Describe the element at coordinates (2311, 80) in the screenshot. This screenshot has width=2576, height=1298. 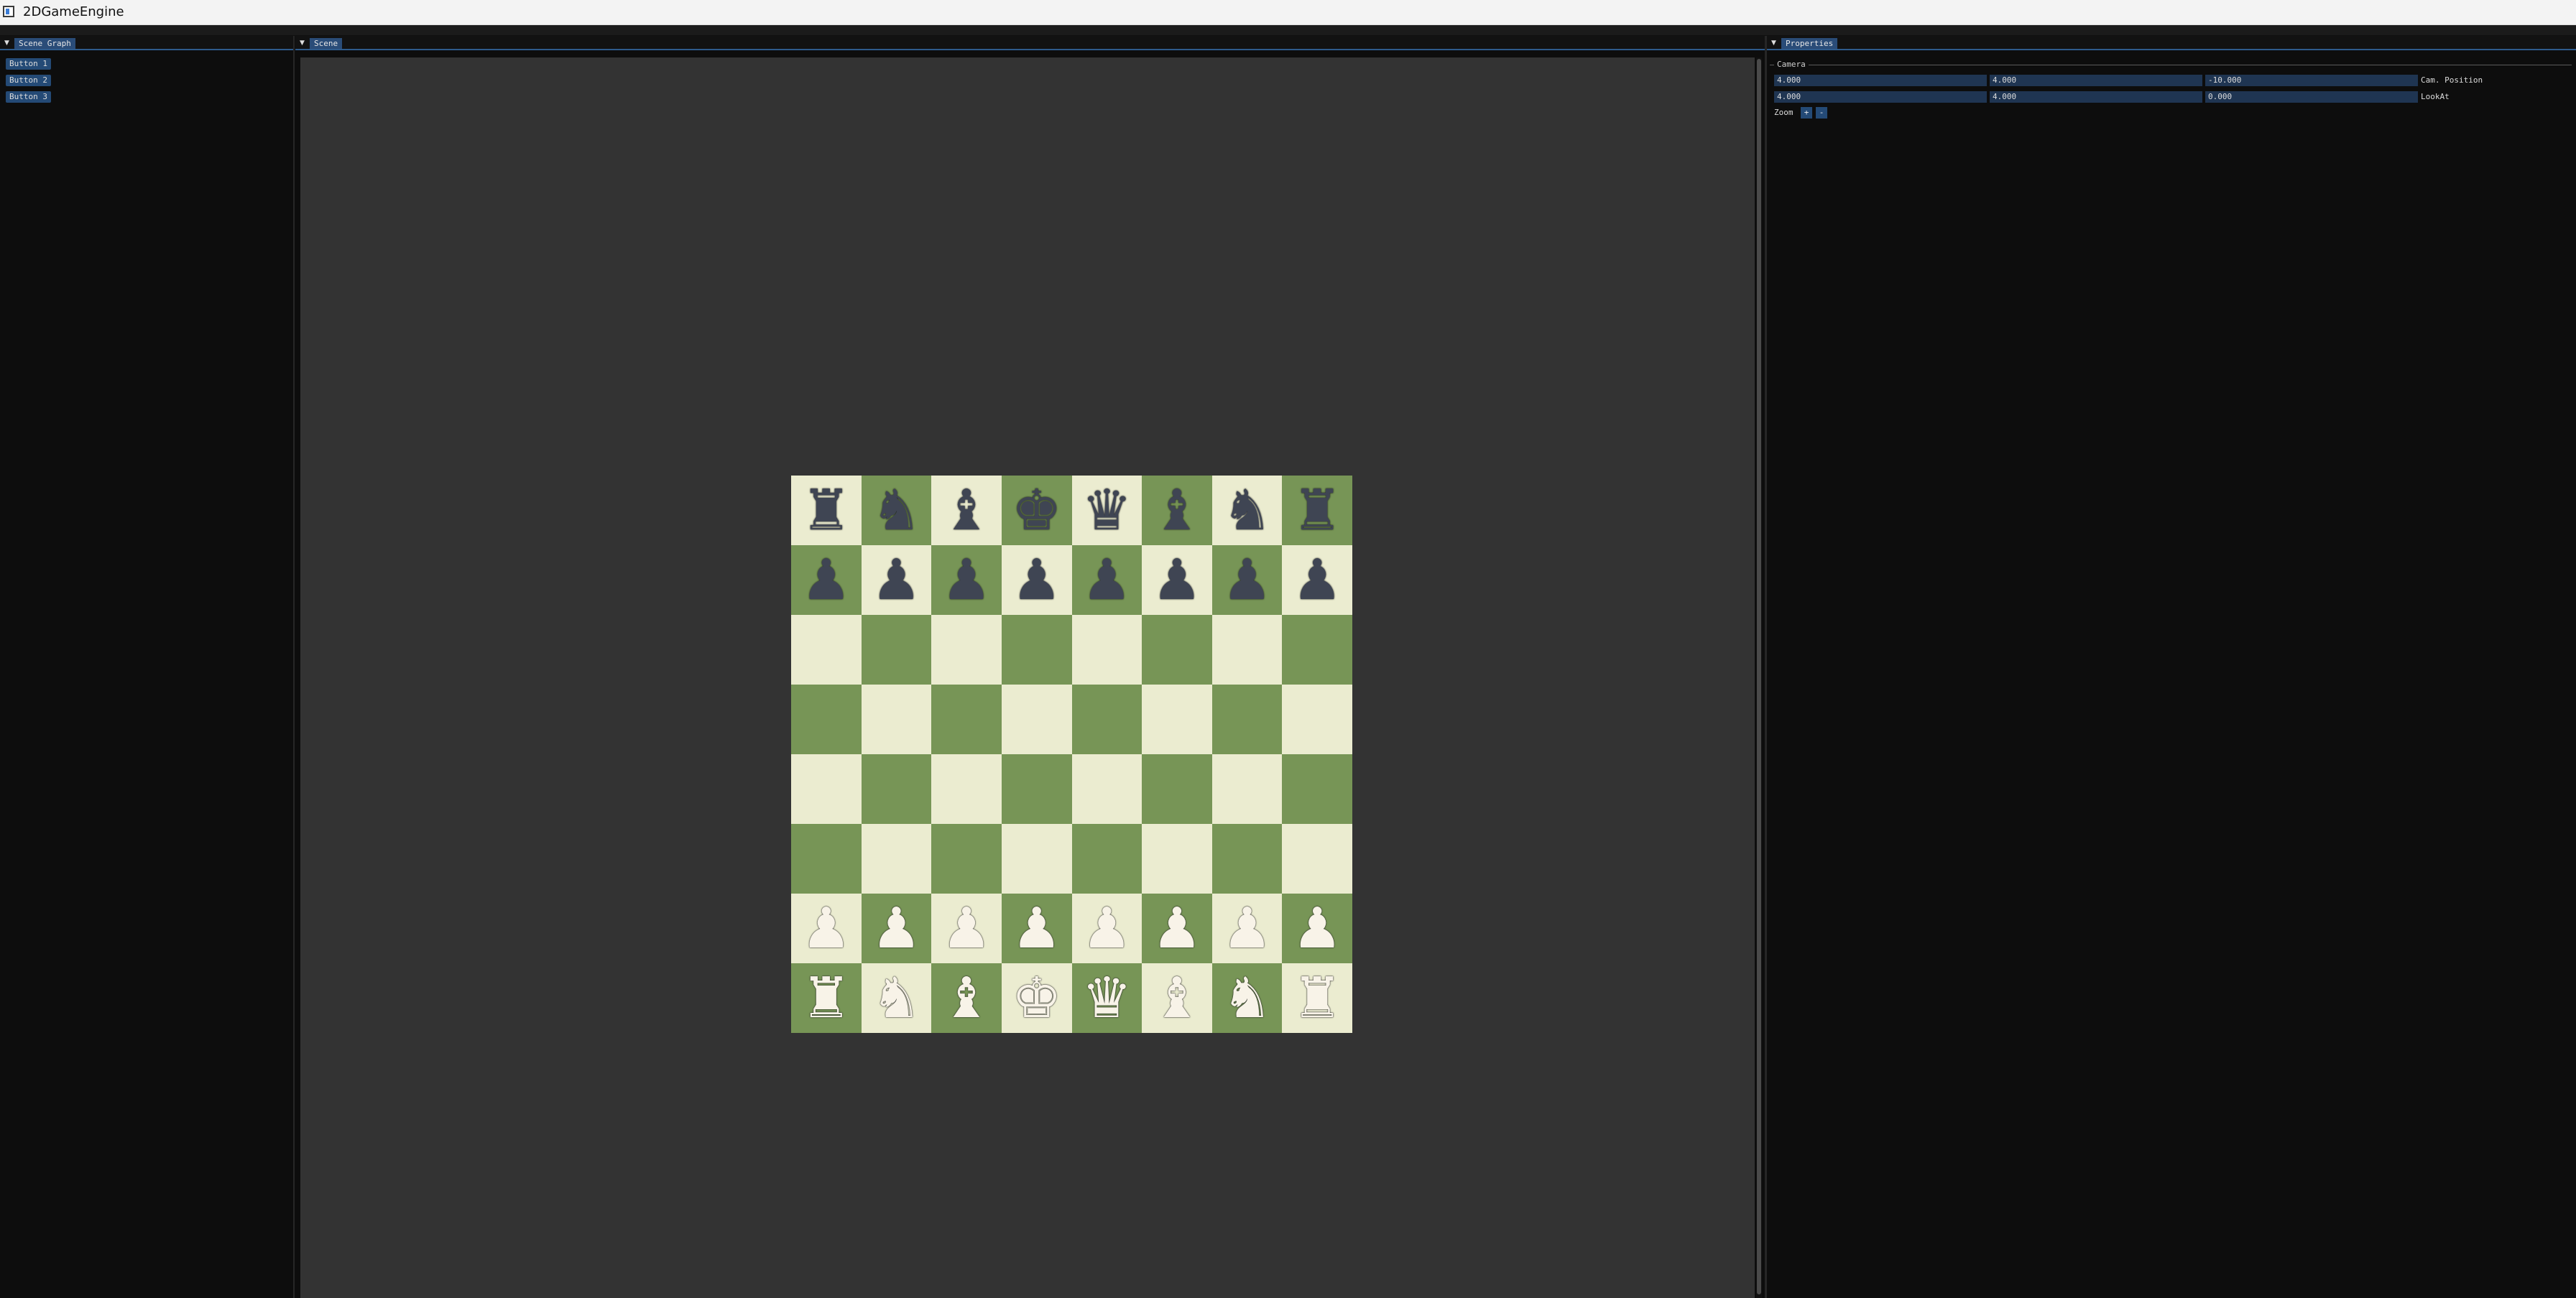
I see `cam-position-z-field: -10.000` at that location.